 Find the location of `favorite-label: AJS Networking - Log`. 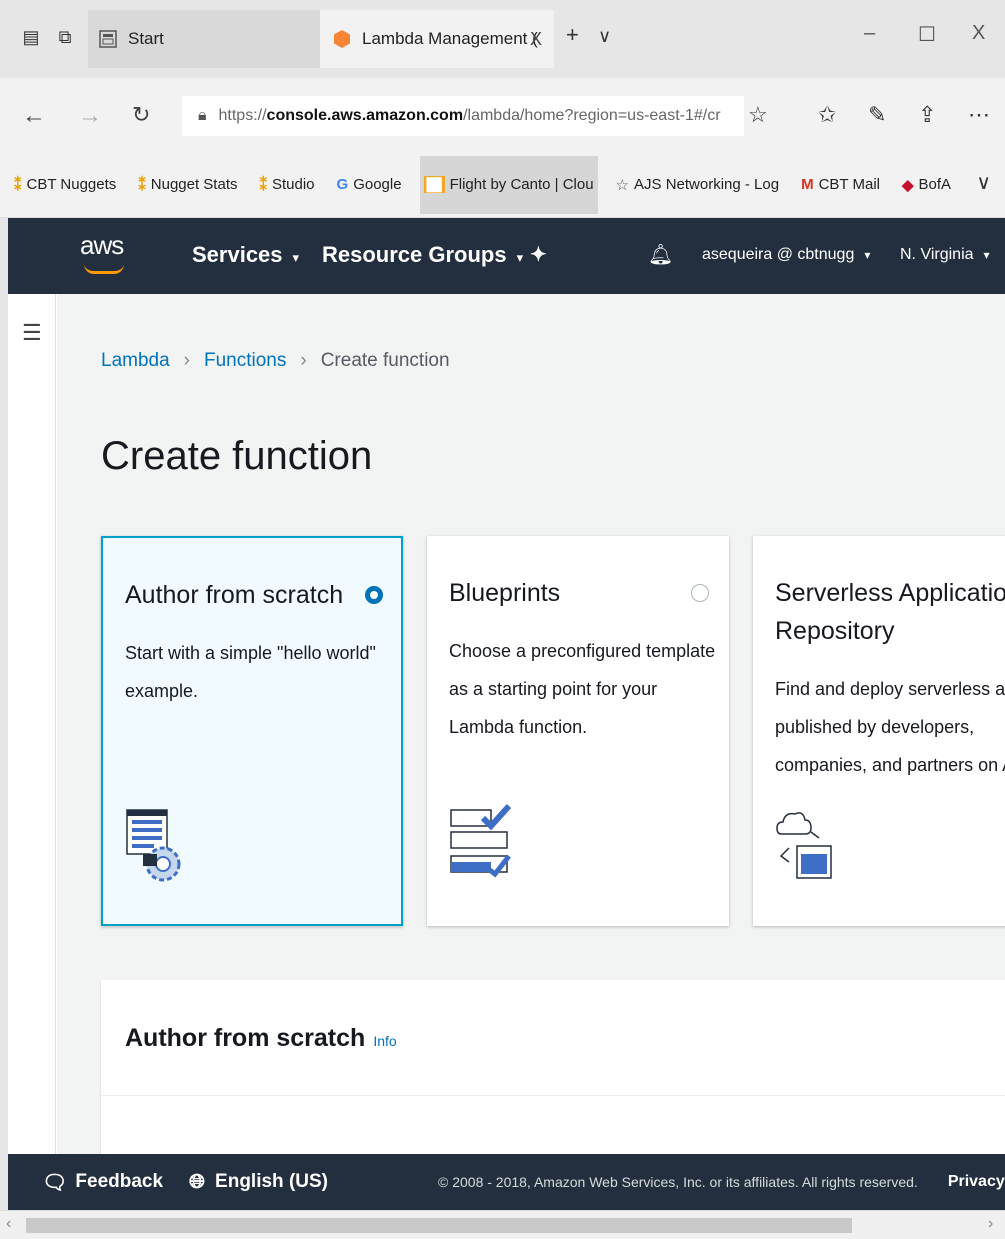

favorite-label: AJS Networking - Log is located at coordinates (707, 184).